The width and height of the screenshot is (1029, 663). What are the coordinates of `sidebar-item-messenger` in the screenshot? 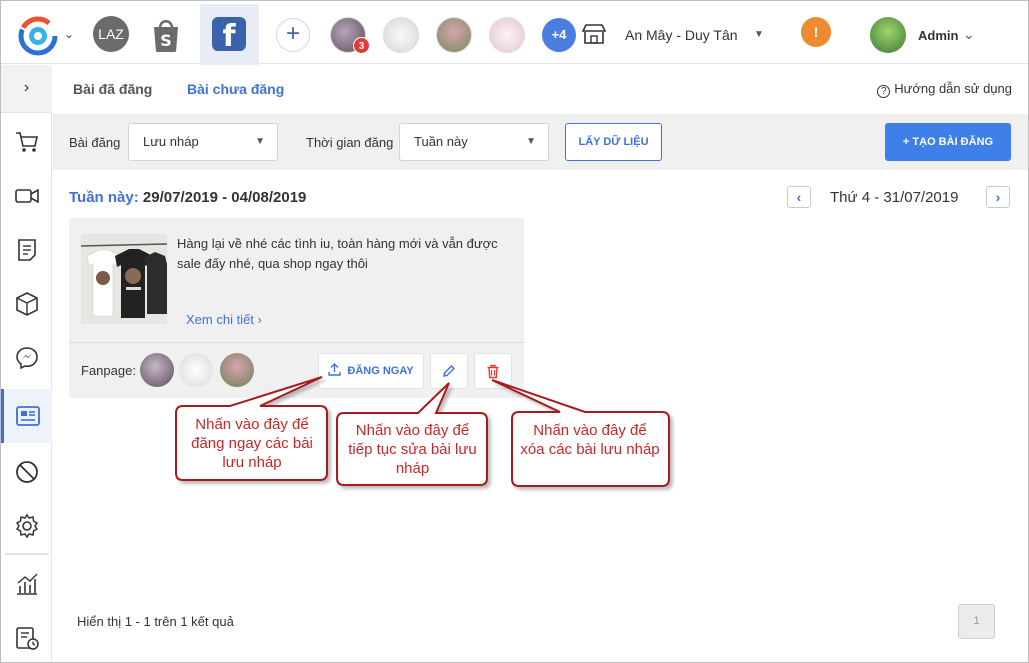 It's located at (26, 358).